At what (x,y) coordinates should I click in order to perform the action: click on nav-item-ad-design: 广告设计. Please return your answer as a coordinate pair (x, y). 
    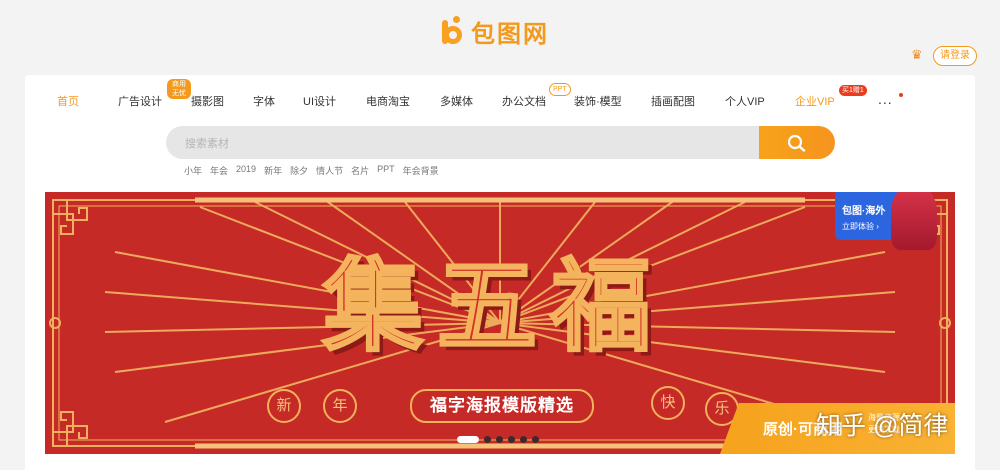
    Looking at the image, I should click on (140, 101).